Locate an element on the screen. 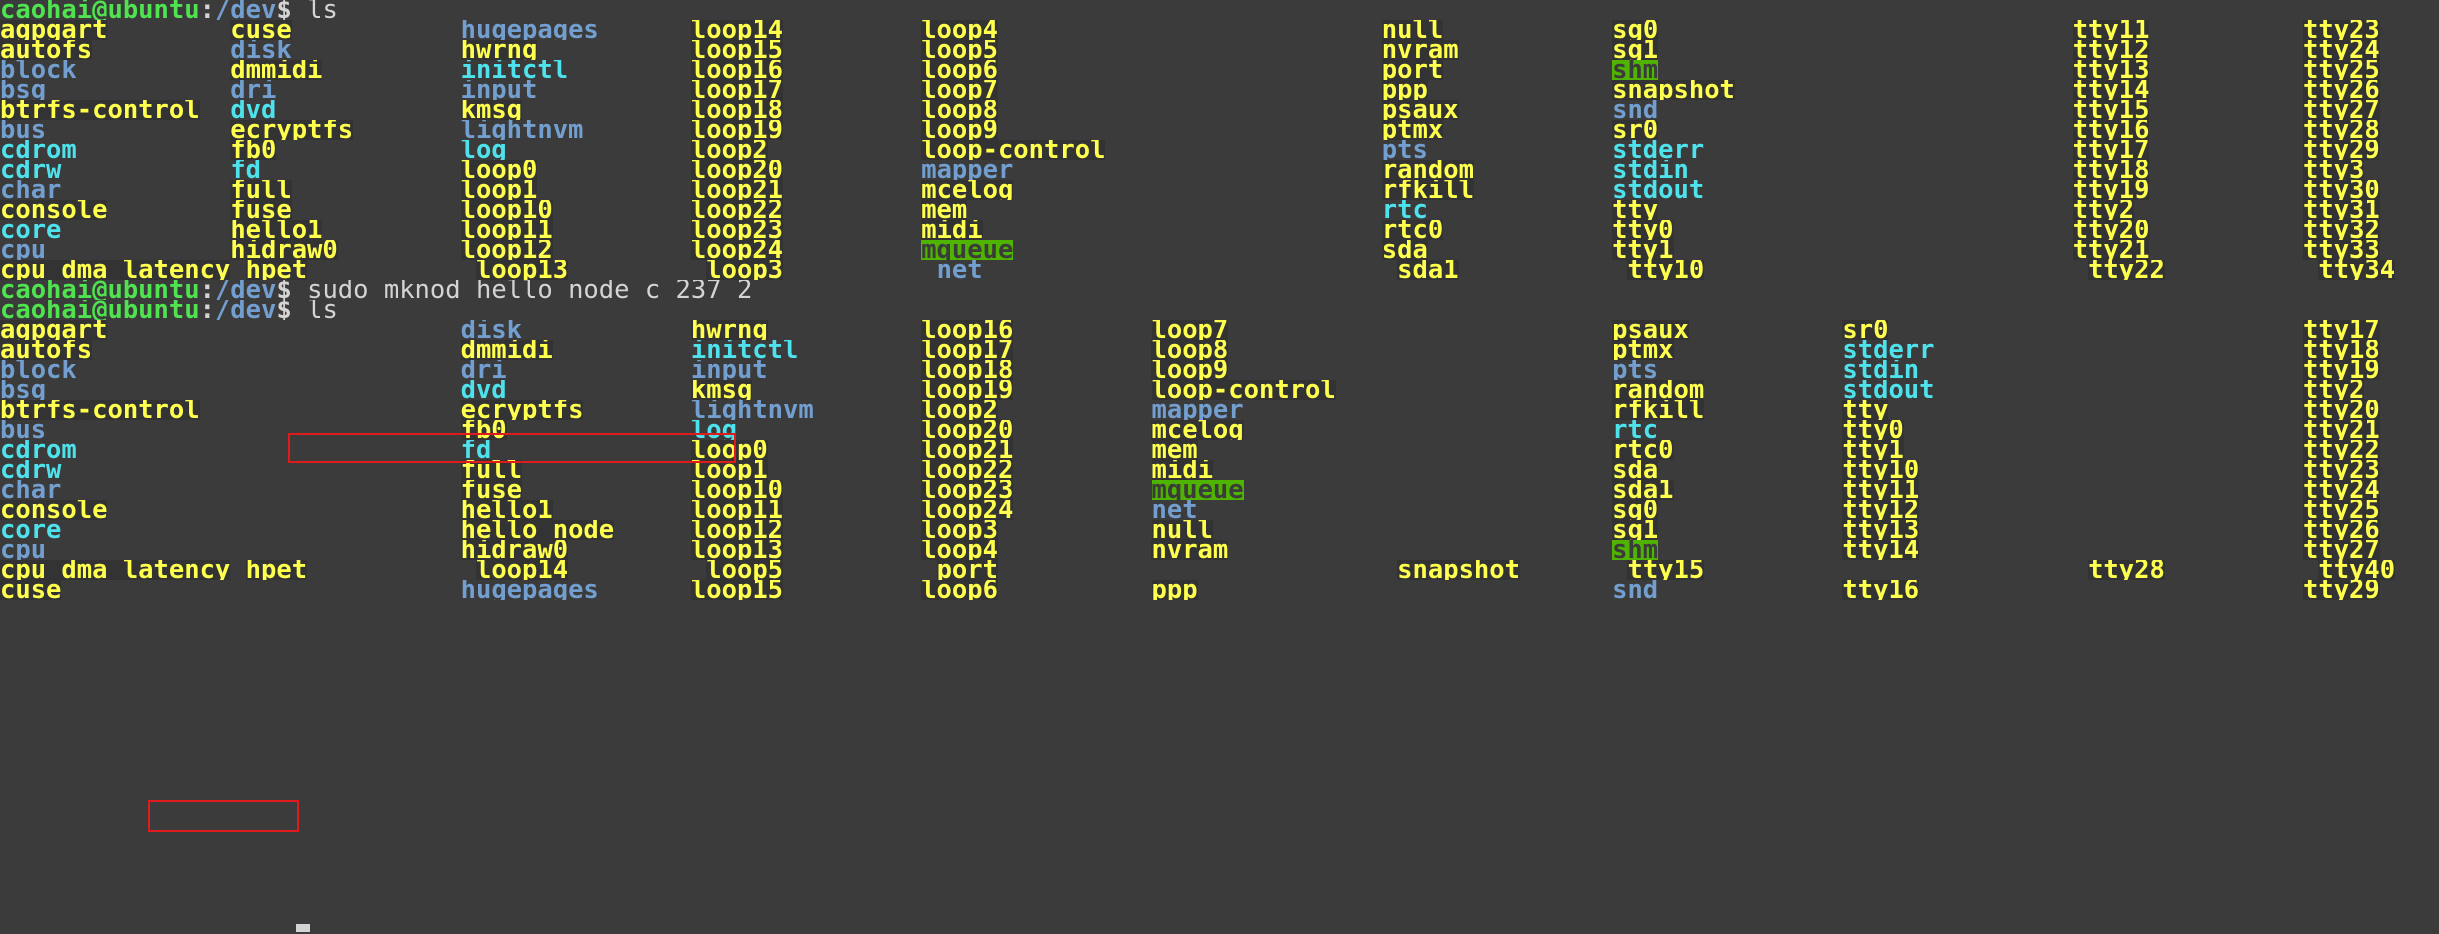  ls-entry: tty26 is located at coordinates (2341, 530).